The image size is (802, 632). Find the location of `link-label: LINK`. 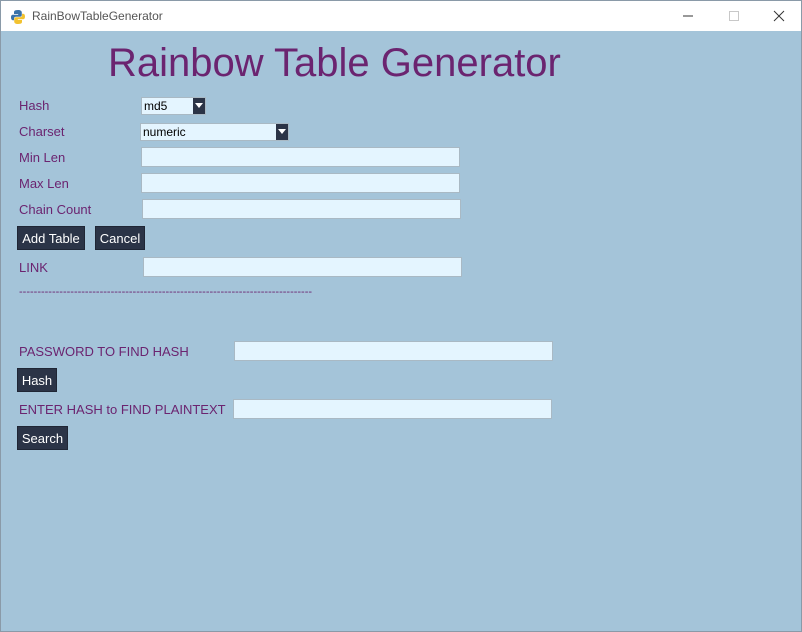

link-label: LINK is located at coordinates (33, 267).